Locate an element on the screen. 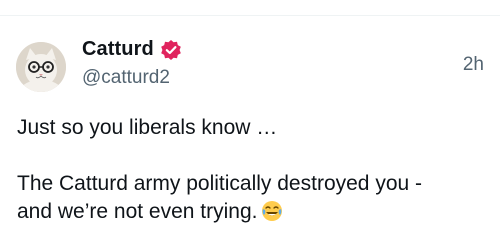  handle: @catturd2 is located at coordinates (126, 78).